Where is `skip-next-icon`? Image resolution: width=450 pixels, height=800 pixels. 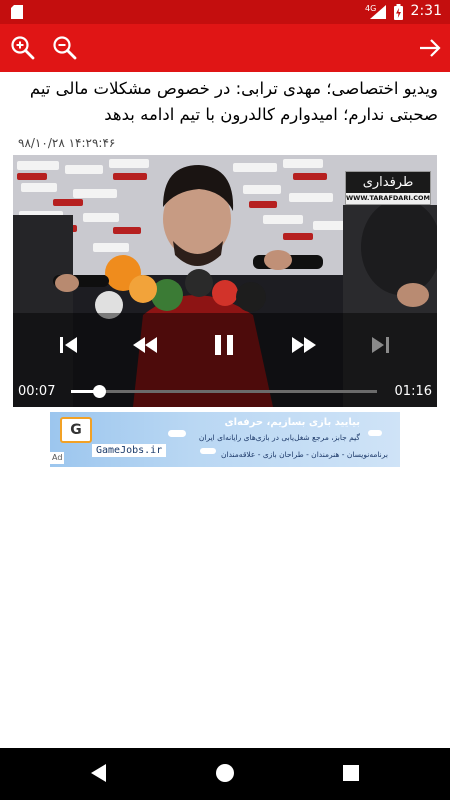
skip-next-icon is located at coordinates (381, 345).